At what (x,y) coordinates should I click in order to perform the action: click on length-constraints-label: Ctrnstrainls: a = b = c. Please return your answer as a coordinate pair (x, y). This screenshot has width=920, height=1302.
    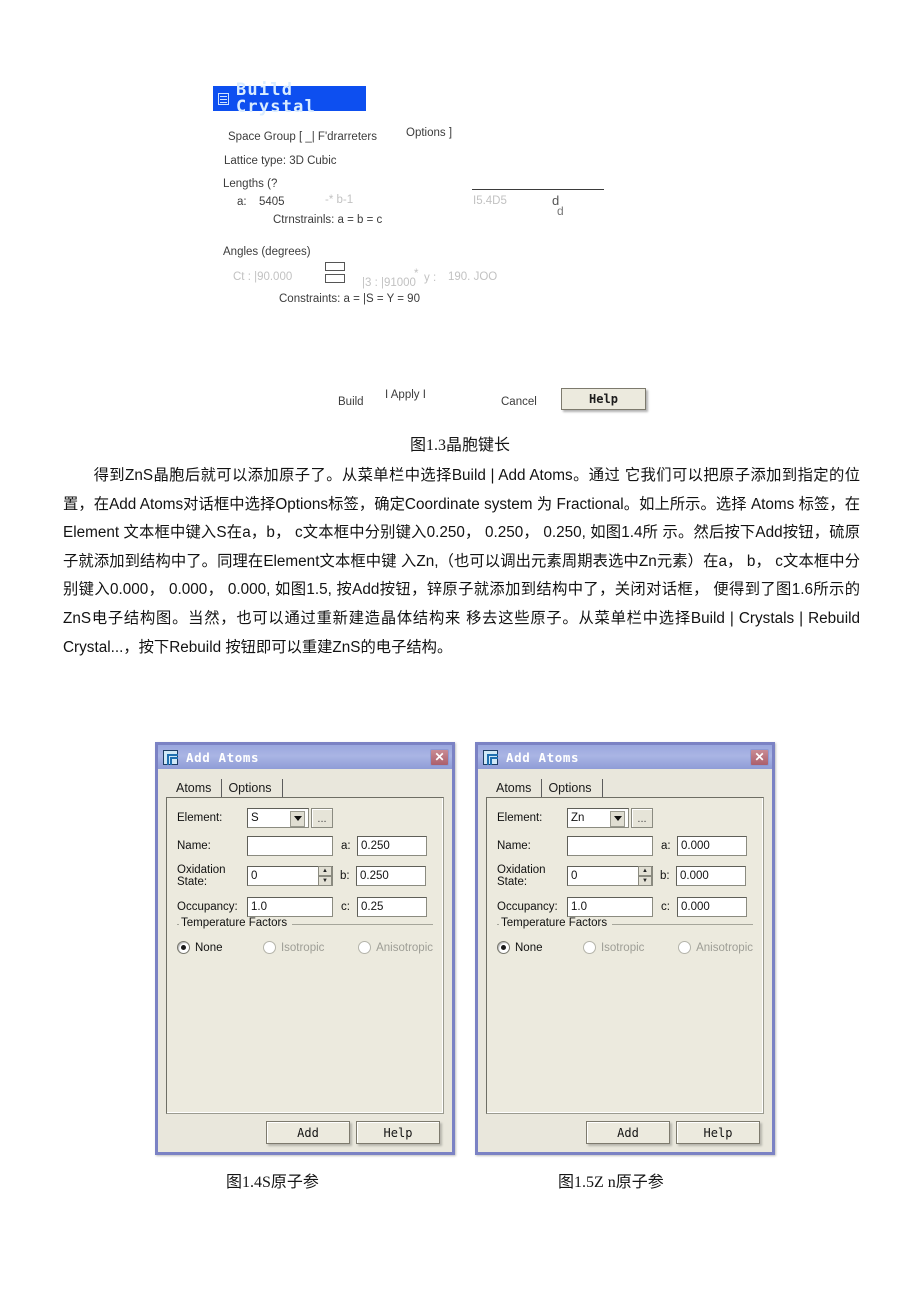
    Looking at the image, I should click on (328, 220).